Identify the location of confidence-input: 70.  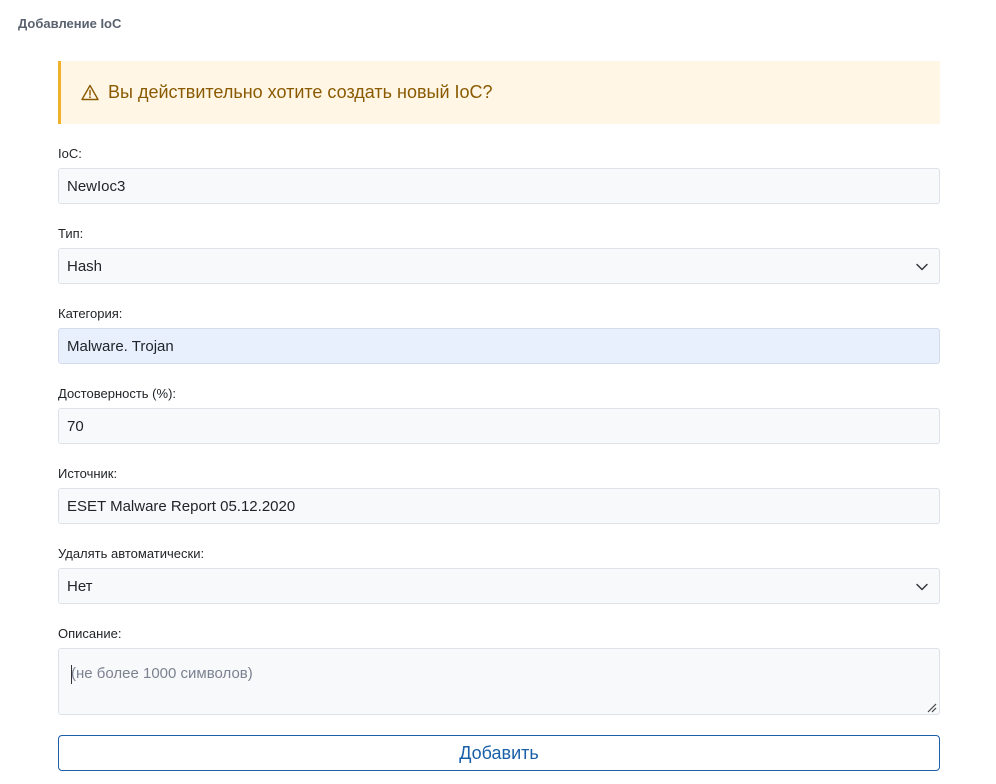
(499, 426).